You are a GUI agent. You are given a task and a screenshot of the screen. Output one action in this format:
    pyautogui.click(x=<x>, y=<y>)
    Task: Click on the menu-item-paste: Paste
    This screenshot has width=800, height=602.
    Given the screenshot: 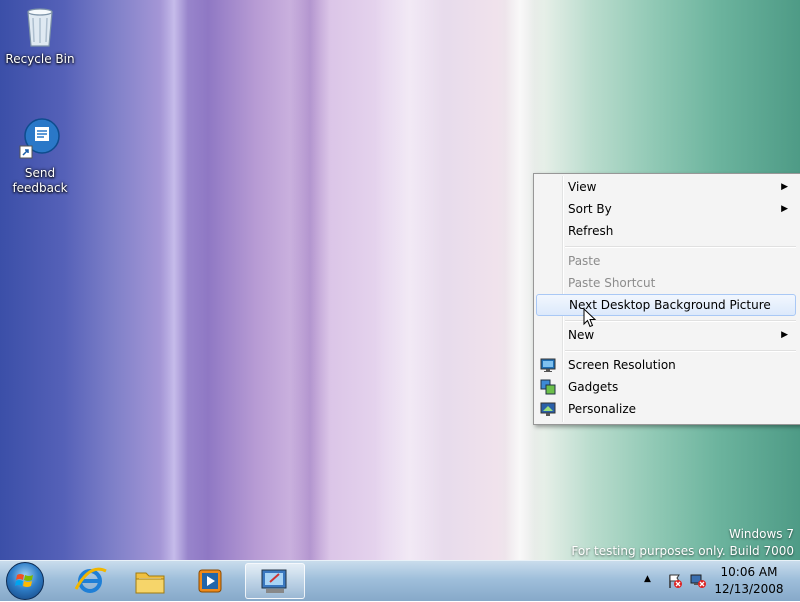 What is the action you would take?
    pyautogui.click(x=666, y=261)
    